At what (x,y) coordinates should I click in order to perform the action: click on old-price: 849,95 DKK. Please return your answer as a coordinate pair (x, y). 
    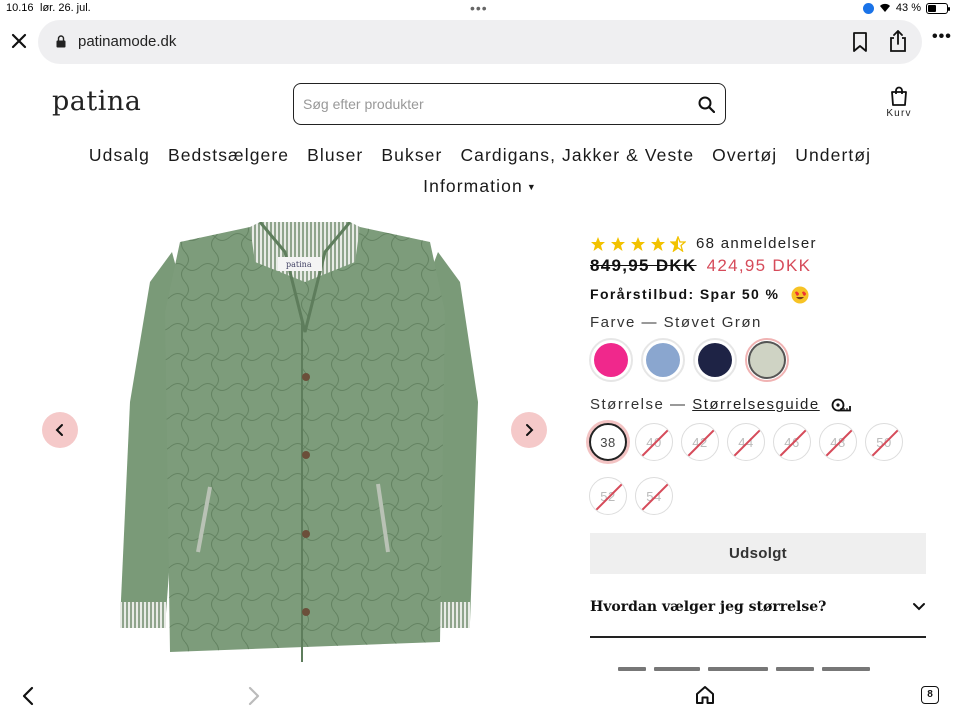
    Looking at the image, I should click on (643, 265).